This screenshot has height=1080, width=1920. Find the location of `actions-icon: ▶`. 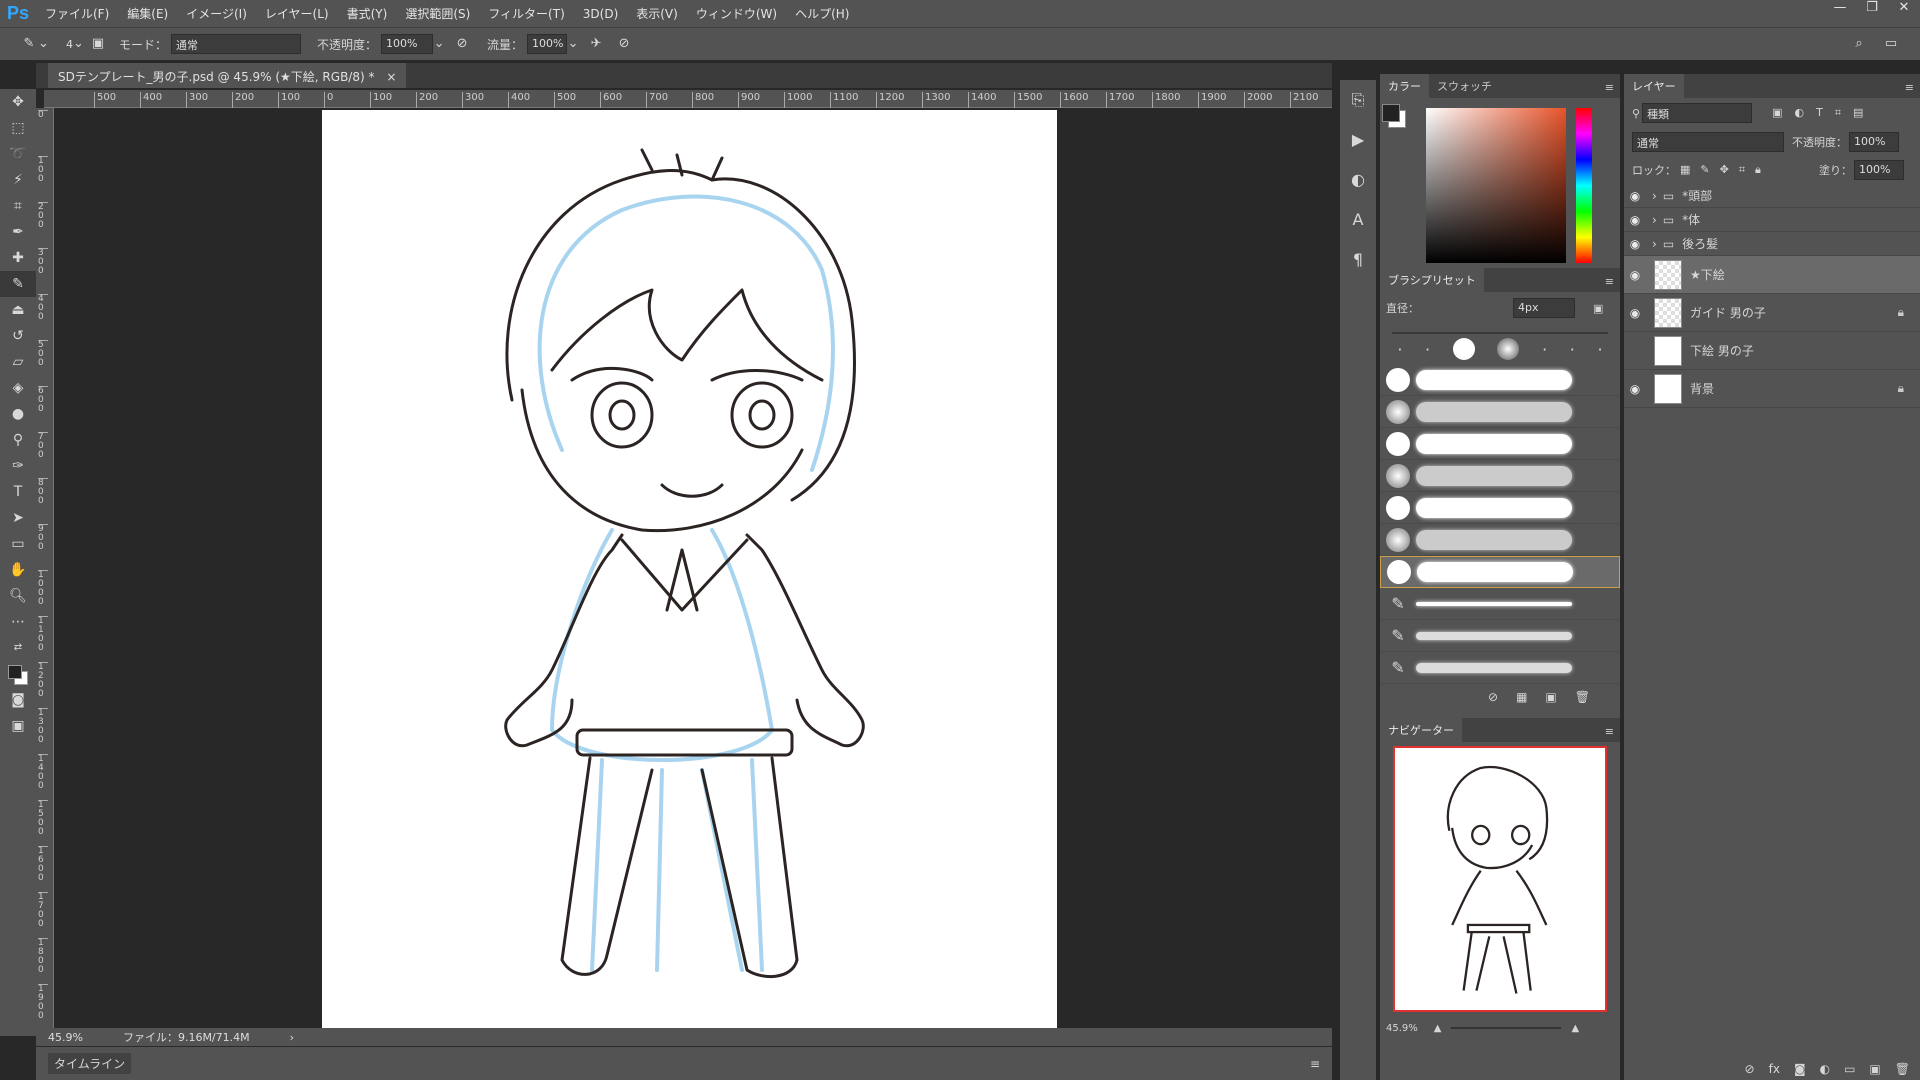

actions-icon: ▶ is located at coordinates (1358, 140).